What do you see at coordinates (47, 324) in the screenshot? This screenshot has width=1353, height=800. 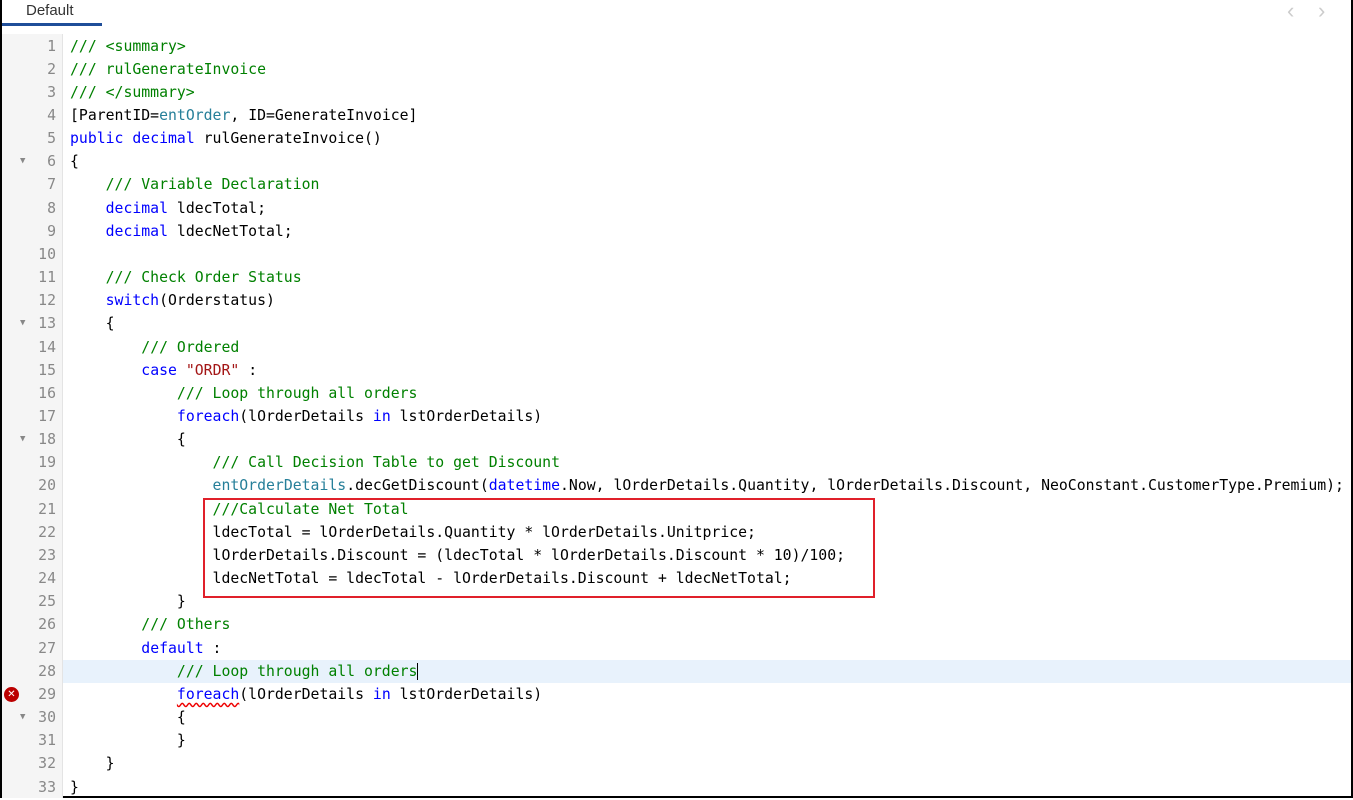 I see `line-number: 13` at bounding box center [47, 324].